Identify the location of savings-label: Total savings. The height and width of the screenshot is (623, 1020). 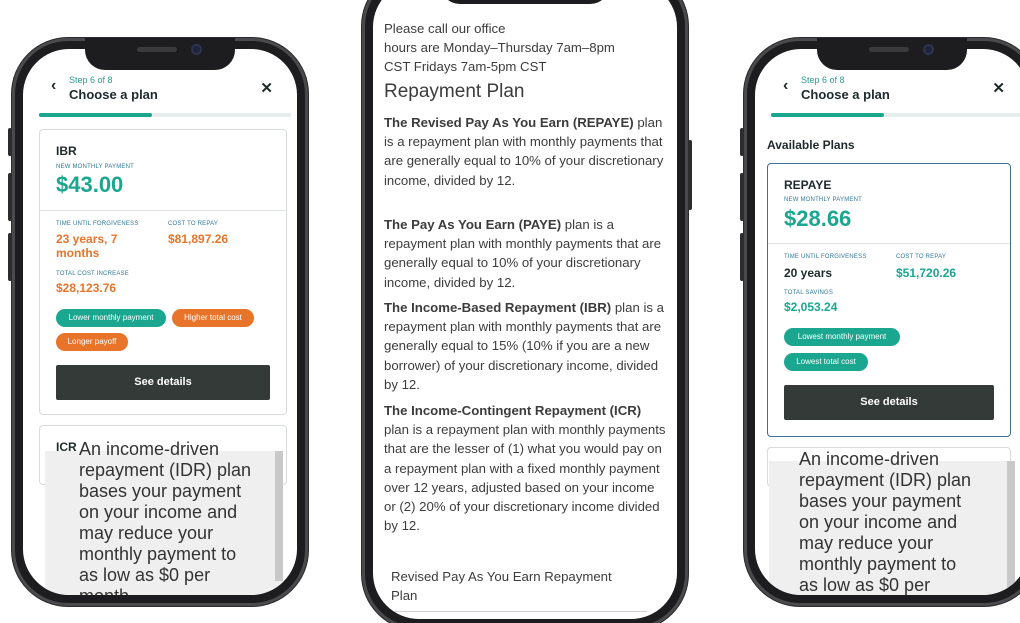
(809, 293).